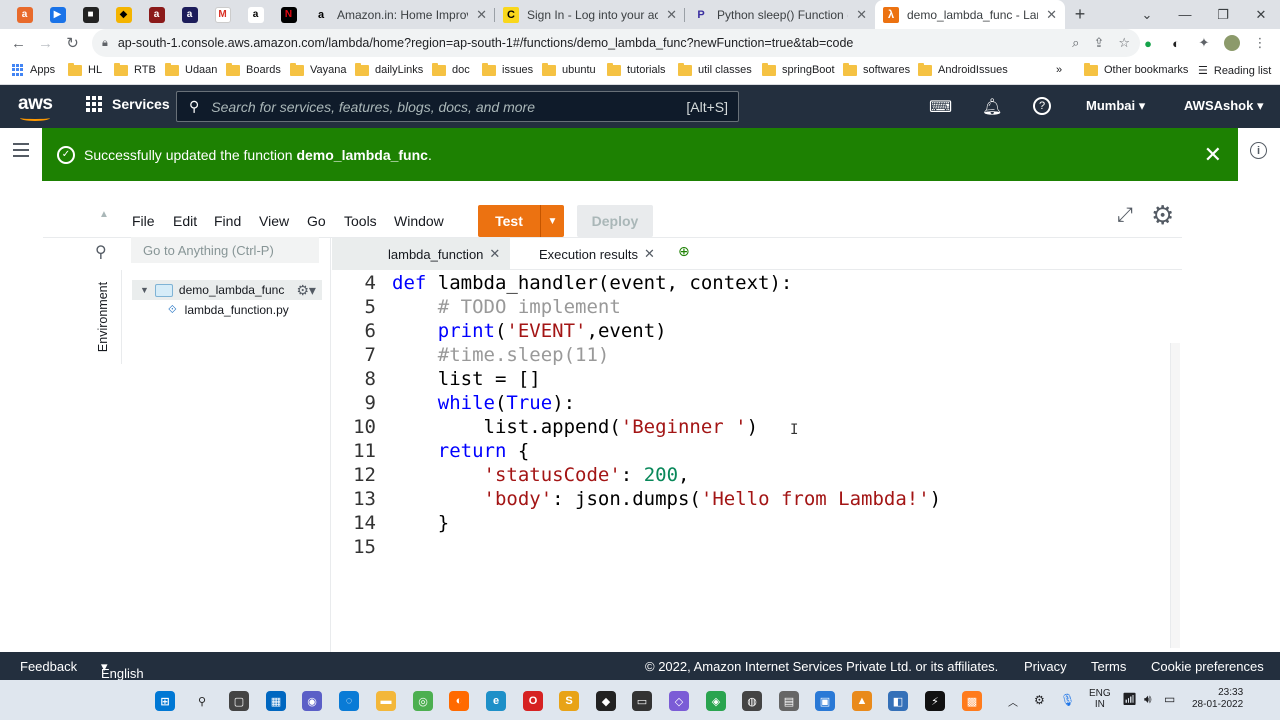 Image resolution: width=1280 pixels, height=720 pixels. I want to click on services-menu-button: Services, so click(128, 104).